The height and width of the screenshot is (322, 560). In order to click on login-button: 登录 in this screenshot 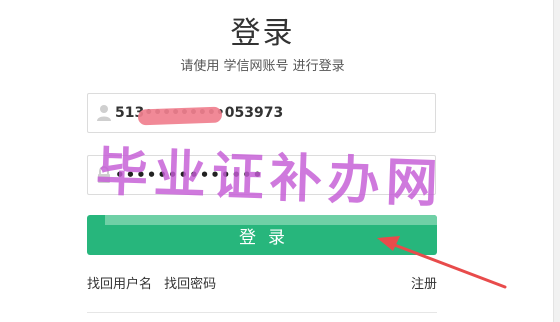, I will do `click(262, 235)`.